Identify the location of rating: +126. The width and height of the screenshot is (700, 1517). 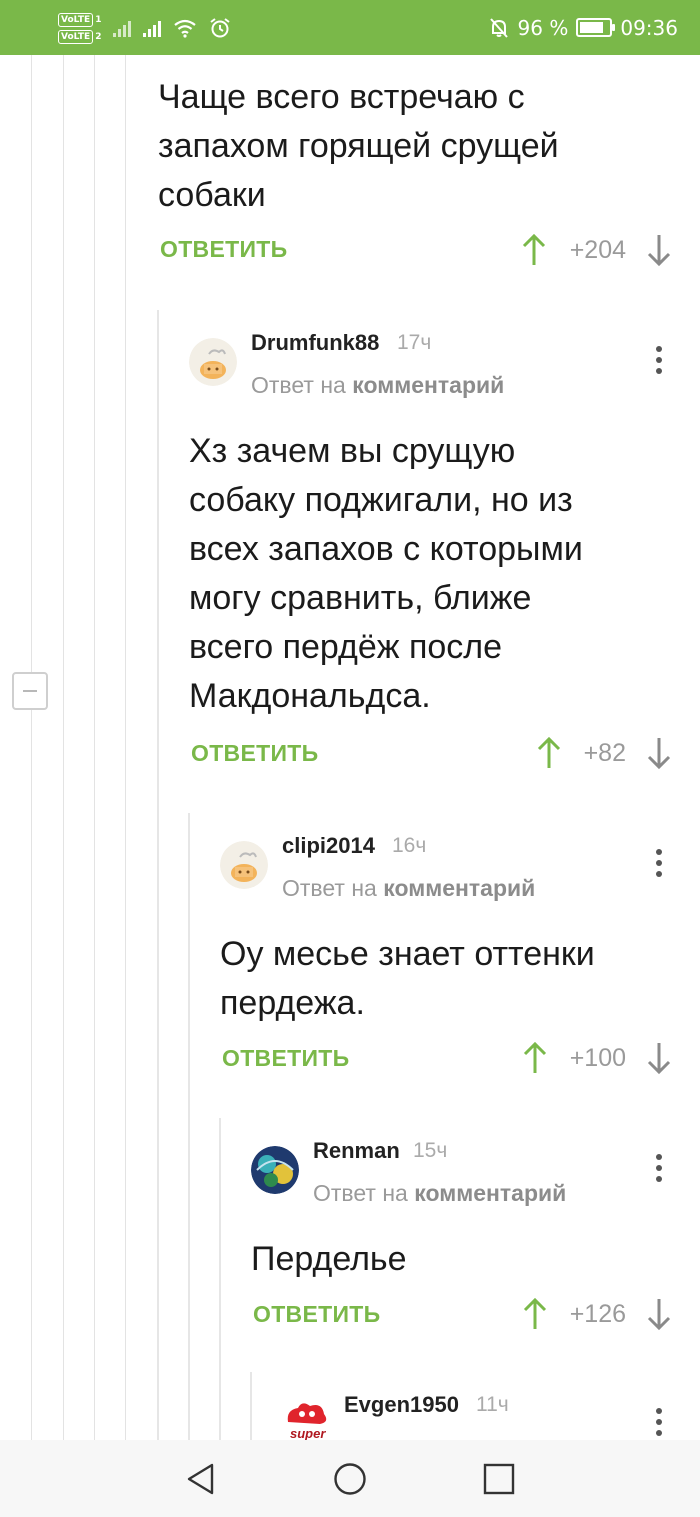
(597, 1314).